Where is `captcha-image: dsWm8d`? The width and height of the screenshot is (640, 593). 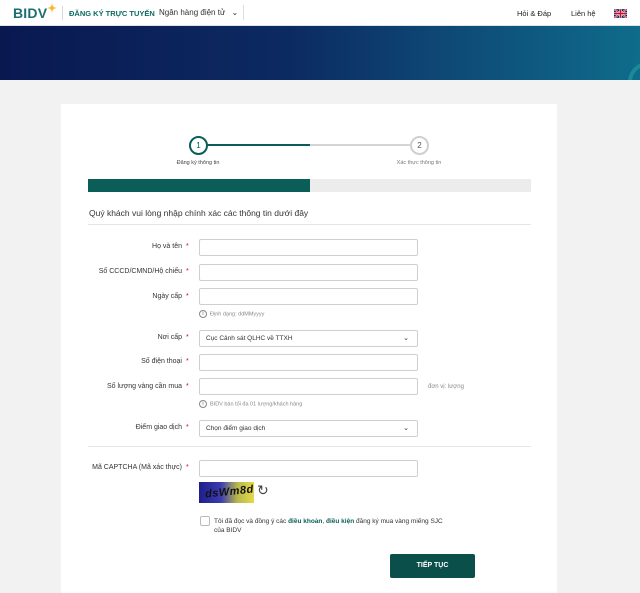
captcha-image: dsWm8d is located at coordinates (226, 492).